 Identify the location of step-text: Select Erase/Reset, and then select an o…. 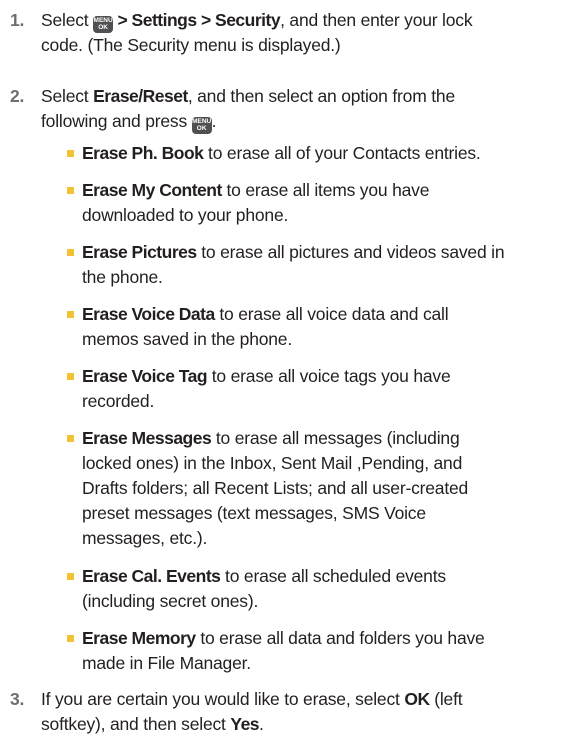
(248, 110).